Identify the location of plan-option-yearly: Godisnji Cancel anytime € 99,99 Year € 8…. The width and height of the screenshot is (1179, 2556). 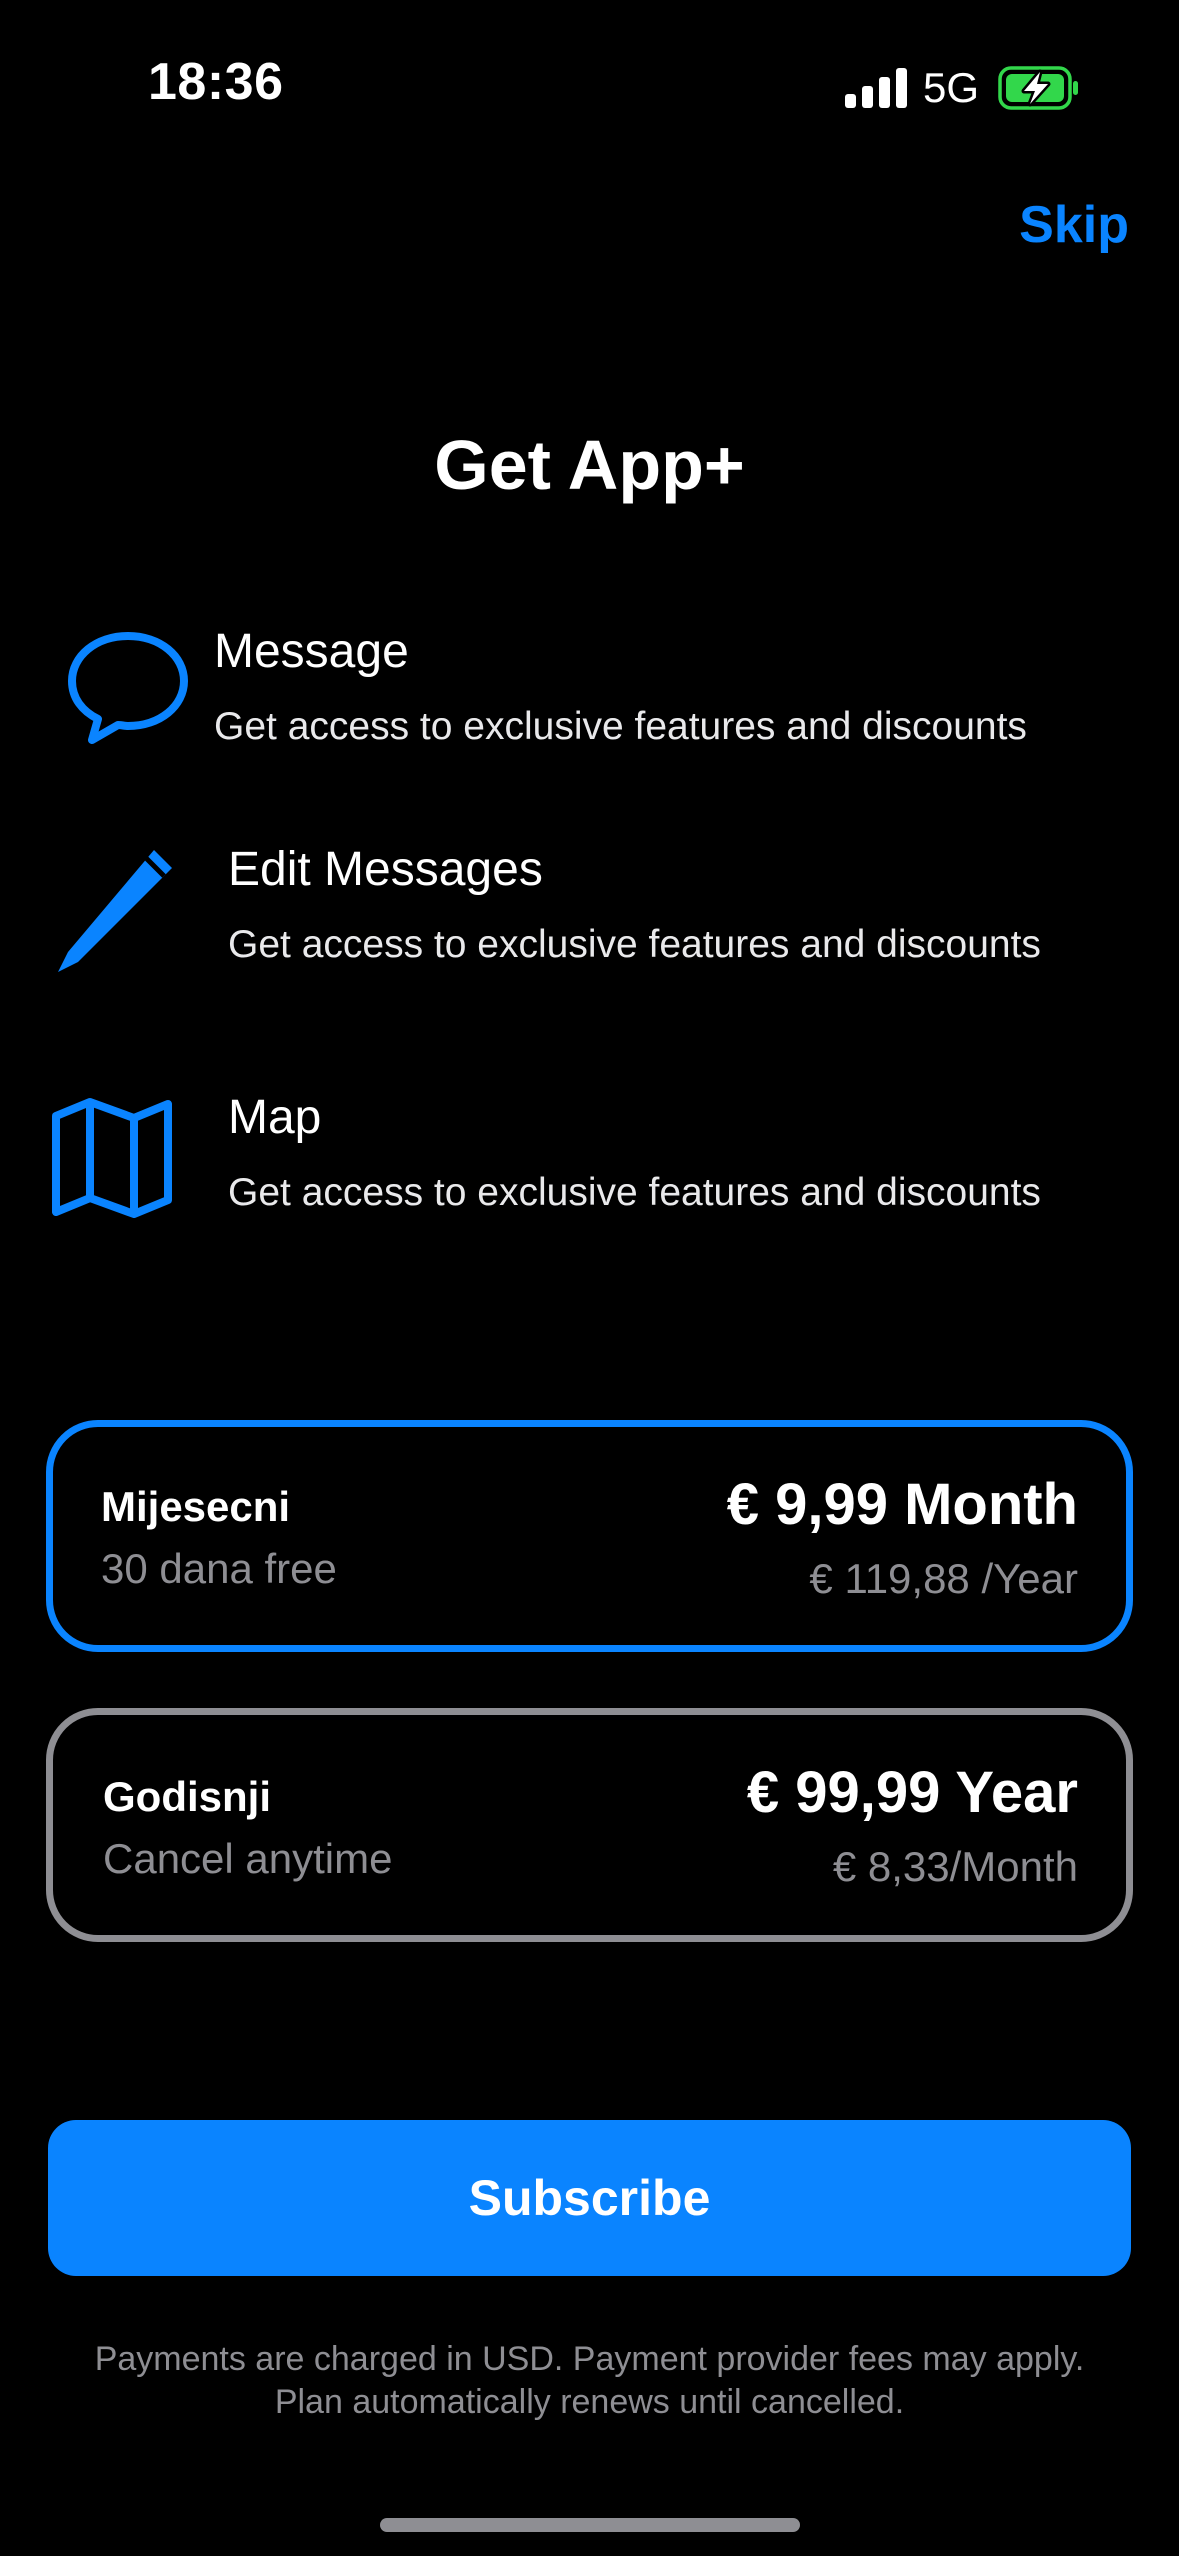
(589, 1825).